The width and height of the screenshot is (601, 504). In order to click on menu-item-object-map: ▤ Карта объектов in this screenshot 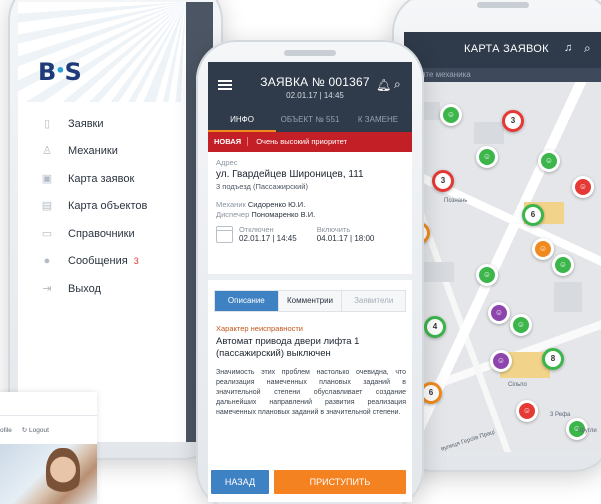, I will do `click(102, 207)`.